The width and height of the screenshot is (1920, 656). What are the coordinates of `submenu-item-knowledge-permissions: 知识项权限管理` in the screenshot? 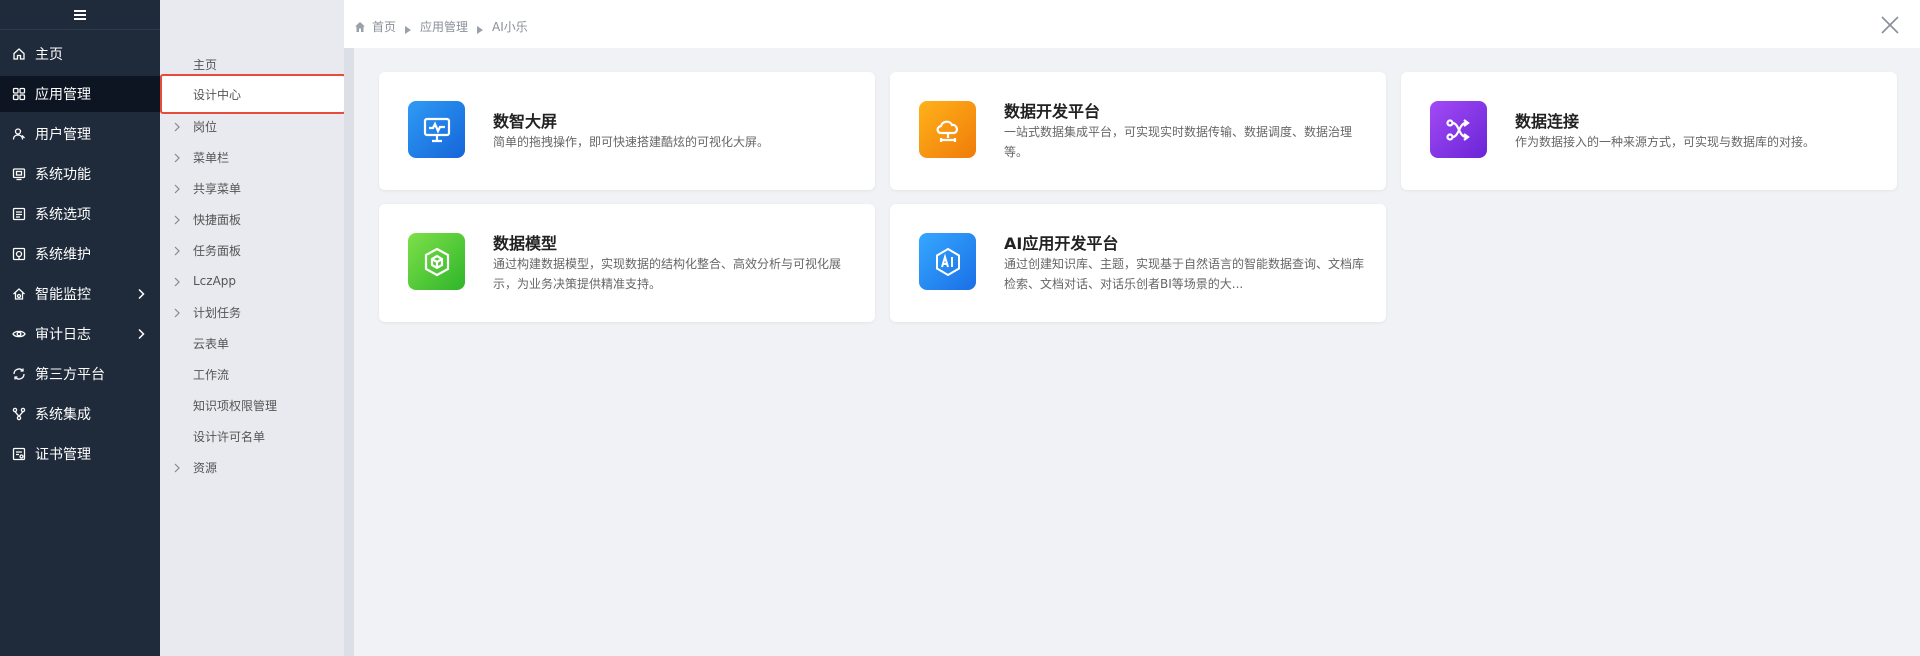 It's located at (252, 405).